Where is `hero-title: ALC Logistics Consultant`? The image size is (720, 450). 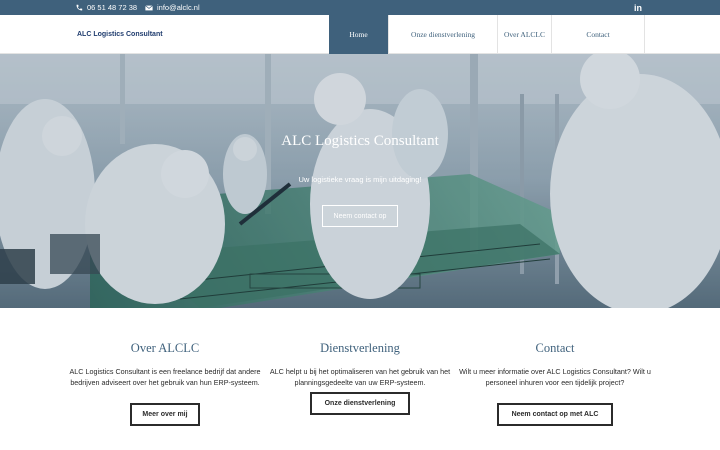
hero-title: ALC Logistics Consultant is located at coordinates (360, 141).